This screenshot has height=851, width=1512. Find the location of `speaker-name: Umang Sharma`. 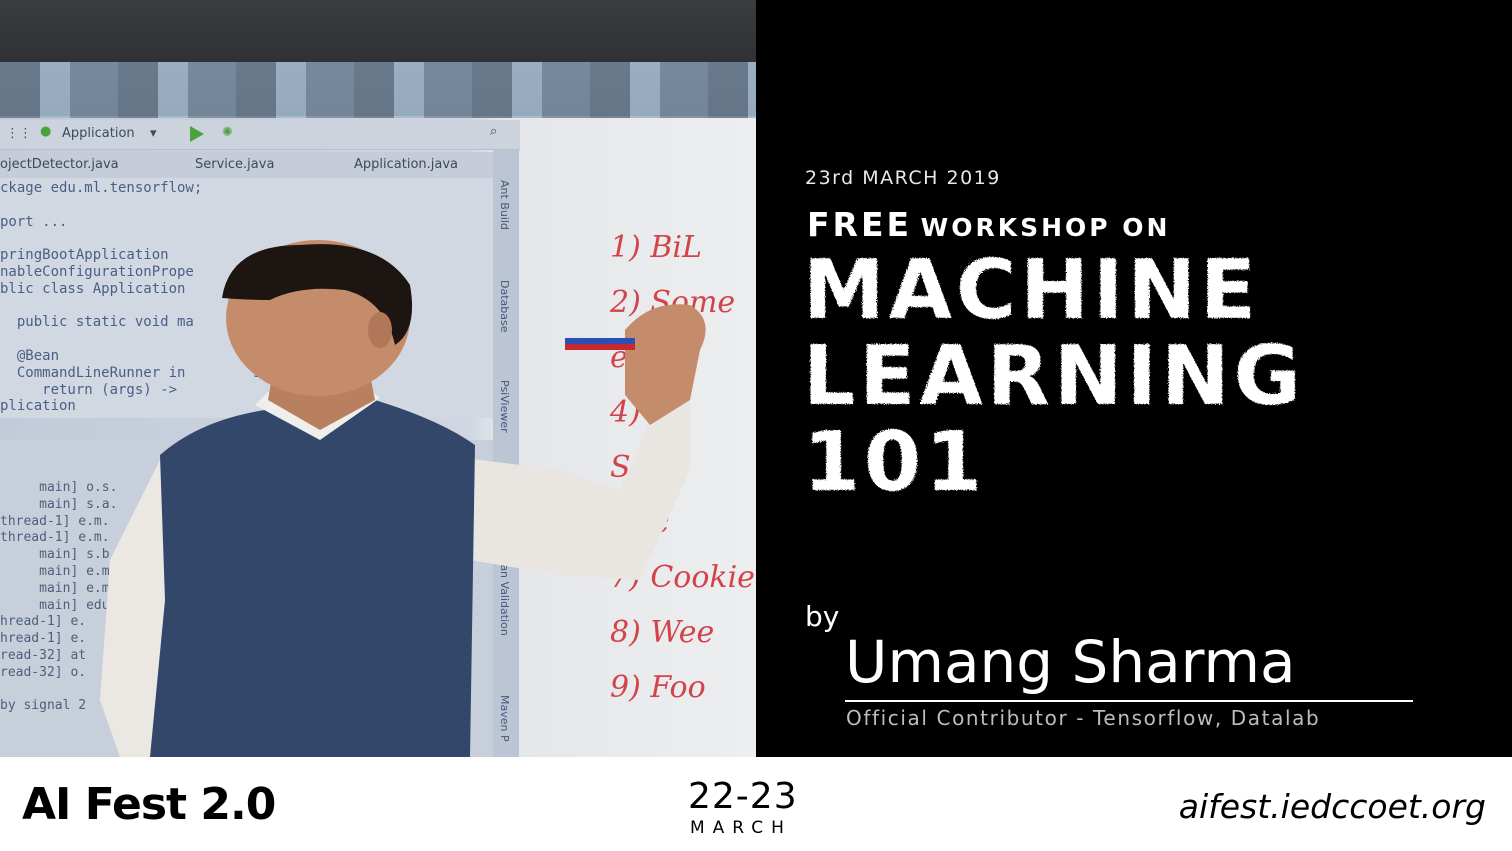

speaker-name: Umang Sharma is located at coordinates (1070, 662).